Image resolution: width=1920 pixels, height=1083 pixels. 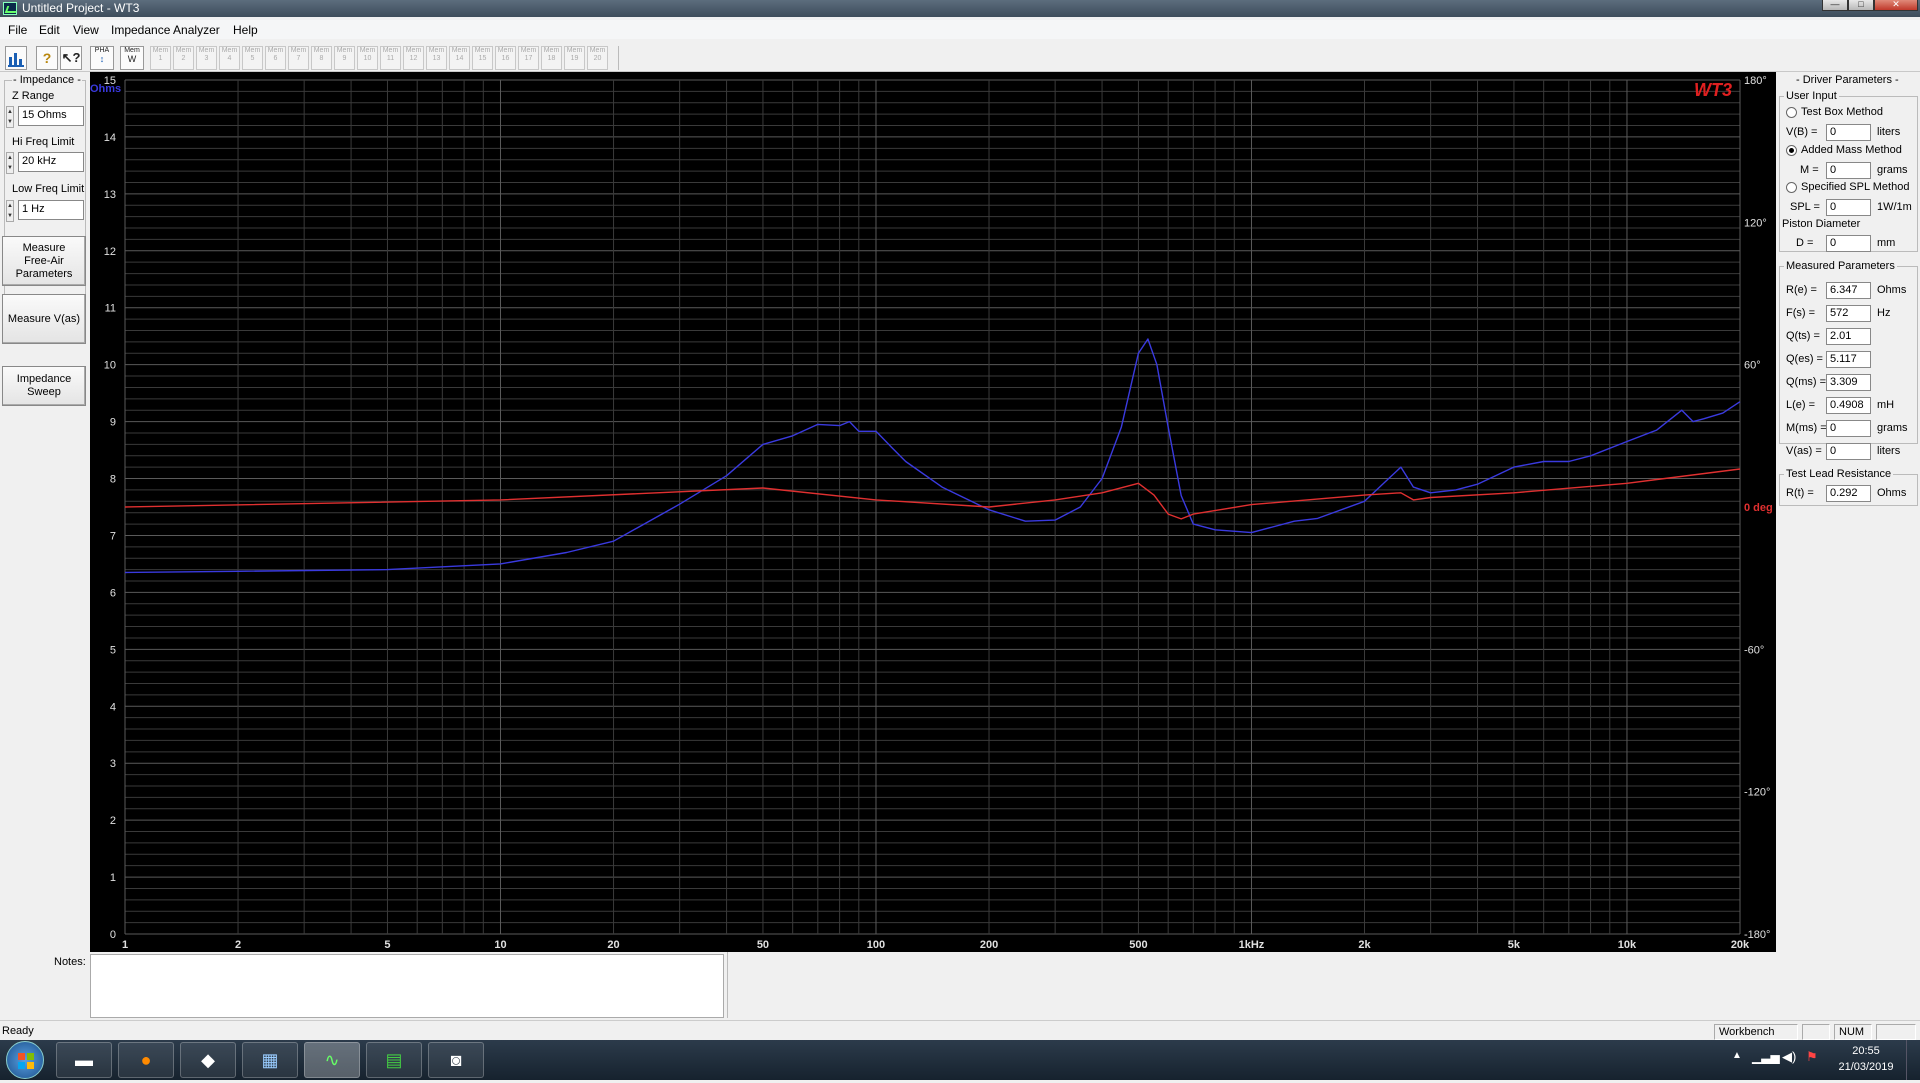 What do you see at coordinates (47, 58) in the screenshot?
I see `help-icon: ?` at bounding box center [47, 58].